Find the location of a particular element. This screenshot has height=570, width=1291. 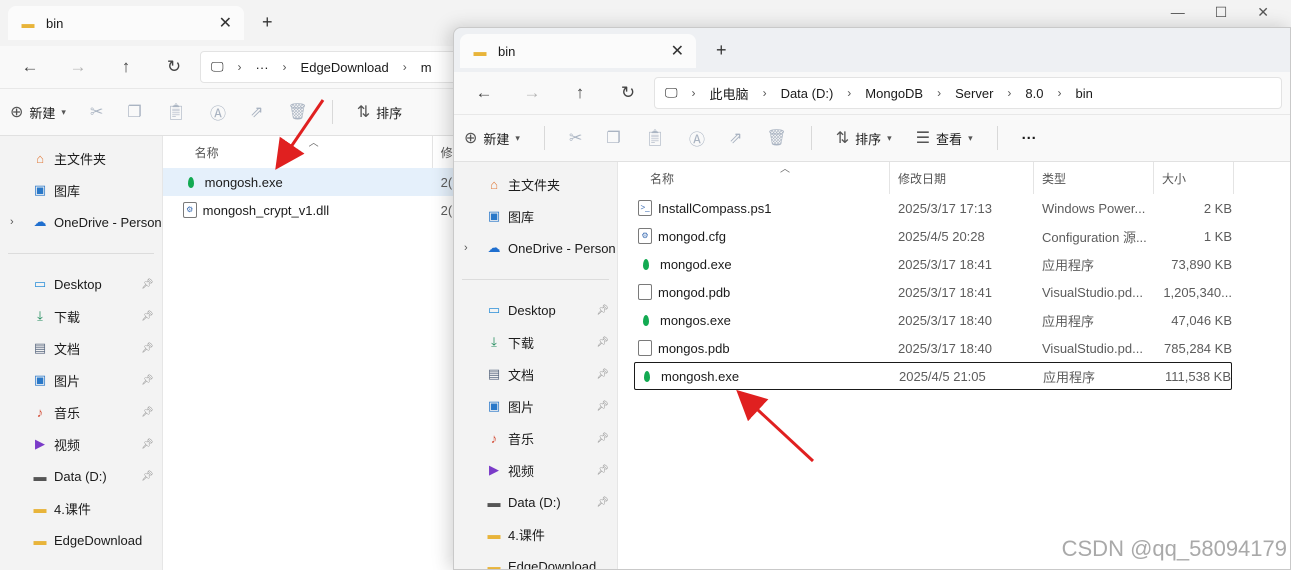

overflow-dots-icon: ··· is located at coordinates (262, 67).